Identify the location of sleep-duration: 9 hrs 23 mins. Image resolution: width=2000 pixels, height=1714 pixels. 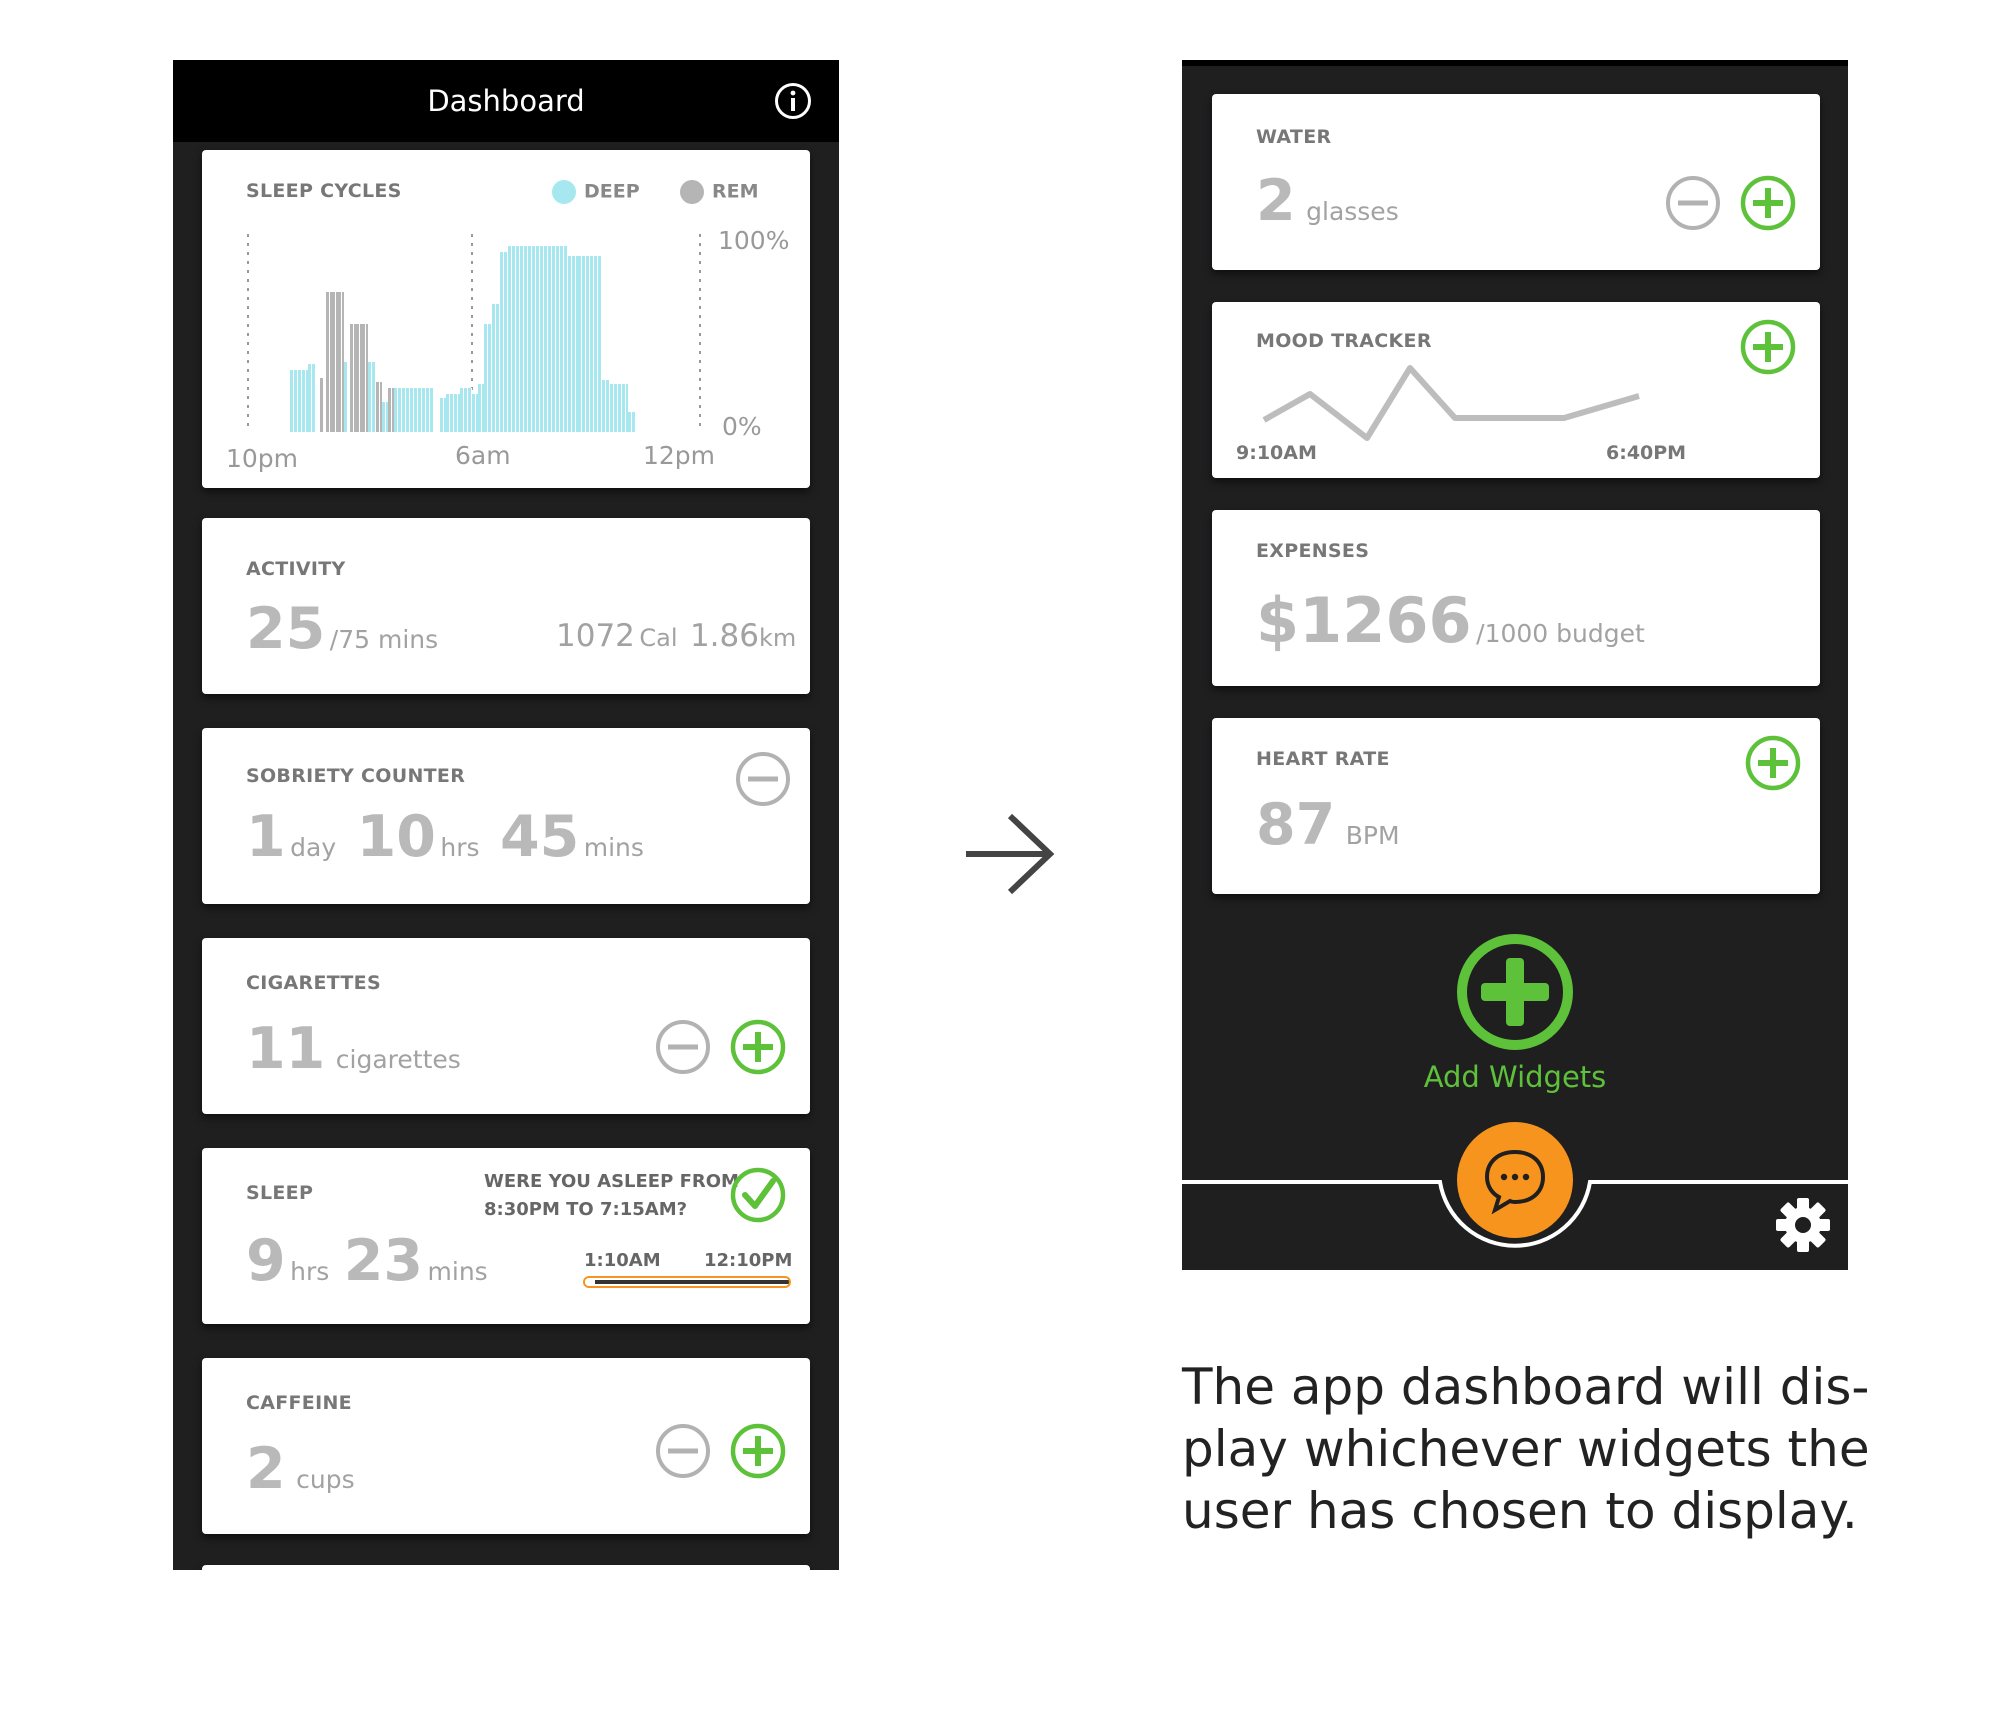
(367, 1261).